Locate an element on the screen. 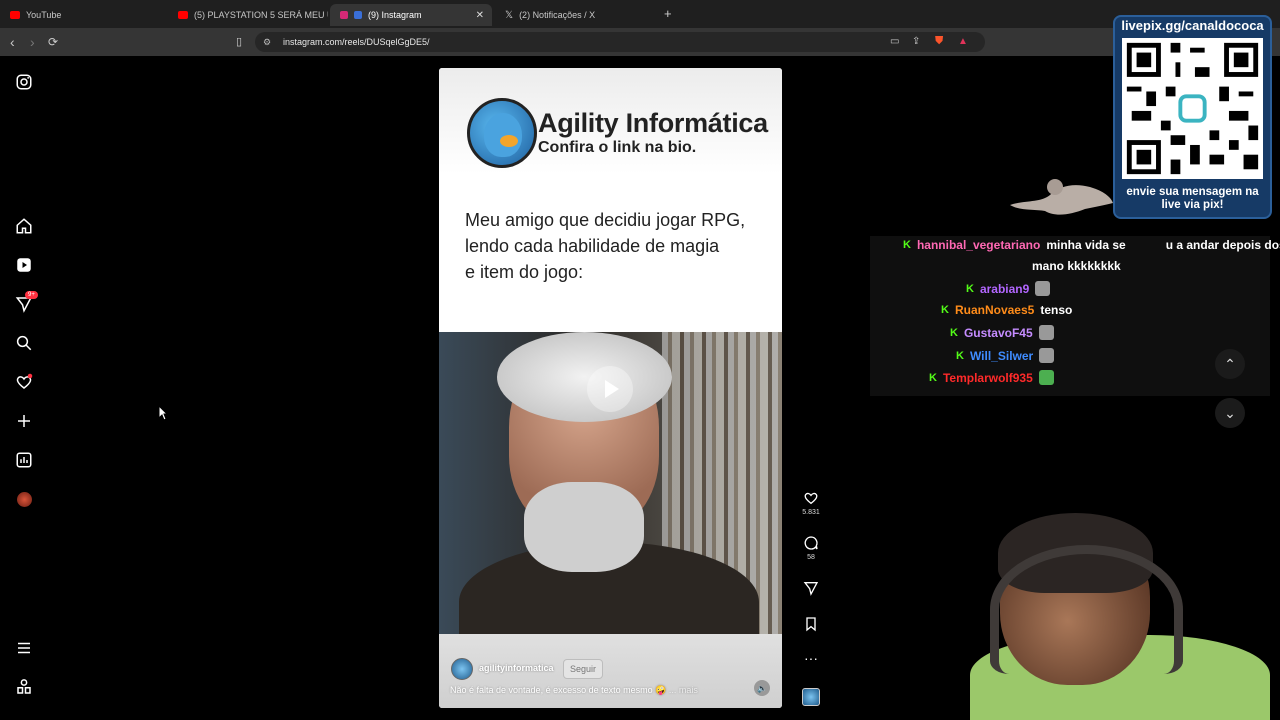  caption-more-link: ... mais is located at coordinates (683, 690).